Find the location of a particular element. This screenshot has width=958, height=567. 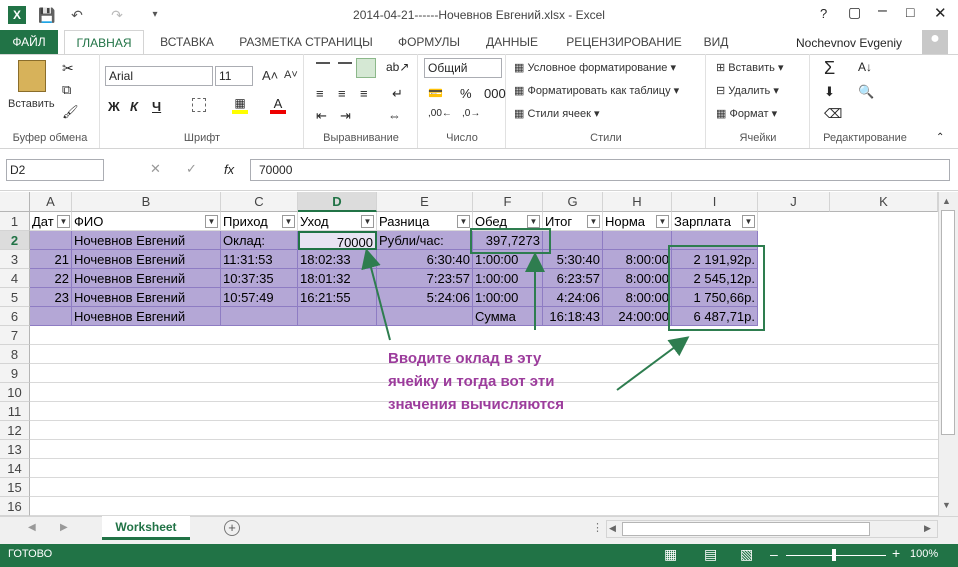

column-header: J is located at coordinates (794, 202).